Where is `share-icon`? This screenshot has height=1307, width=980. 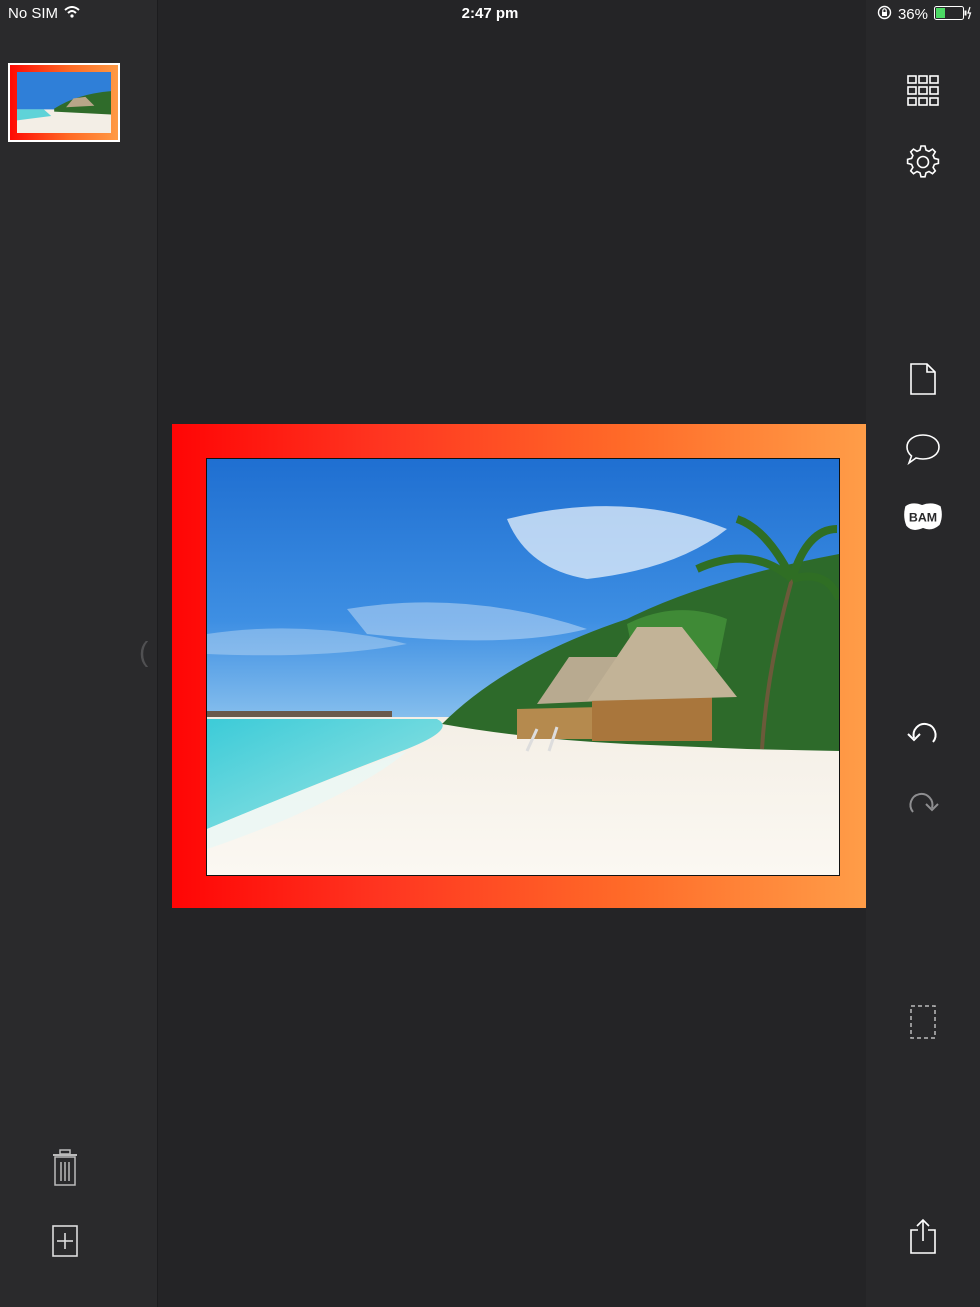
share-icon is located at coordinates (923, 1236).